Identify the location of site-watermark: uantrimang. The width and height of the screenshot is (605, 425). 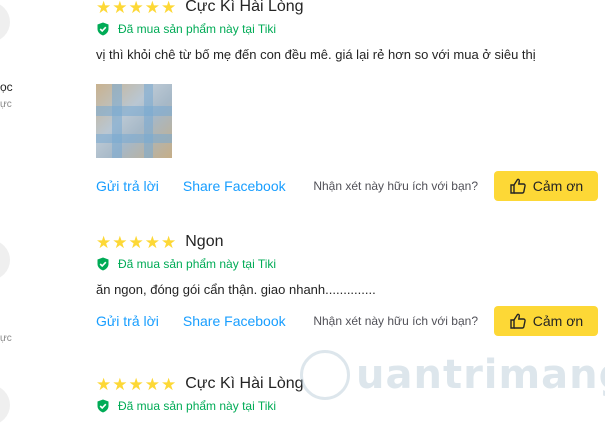
(452, 375).